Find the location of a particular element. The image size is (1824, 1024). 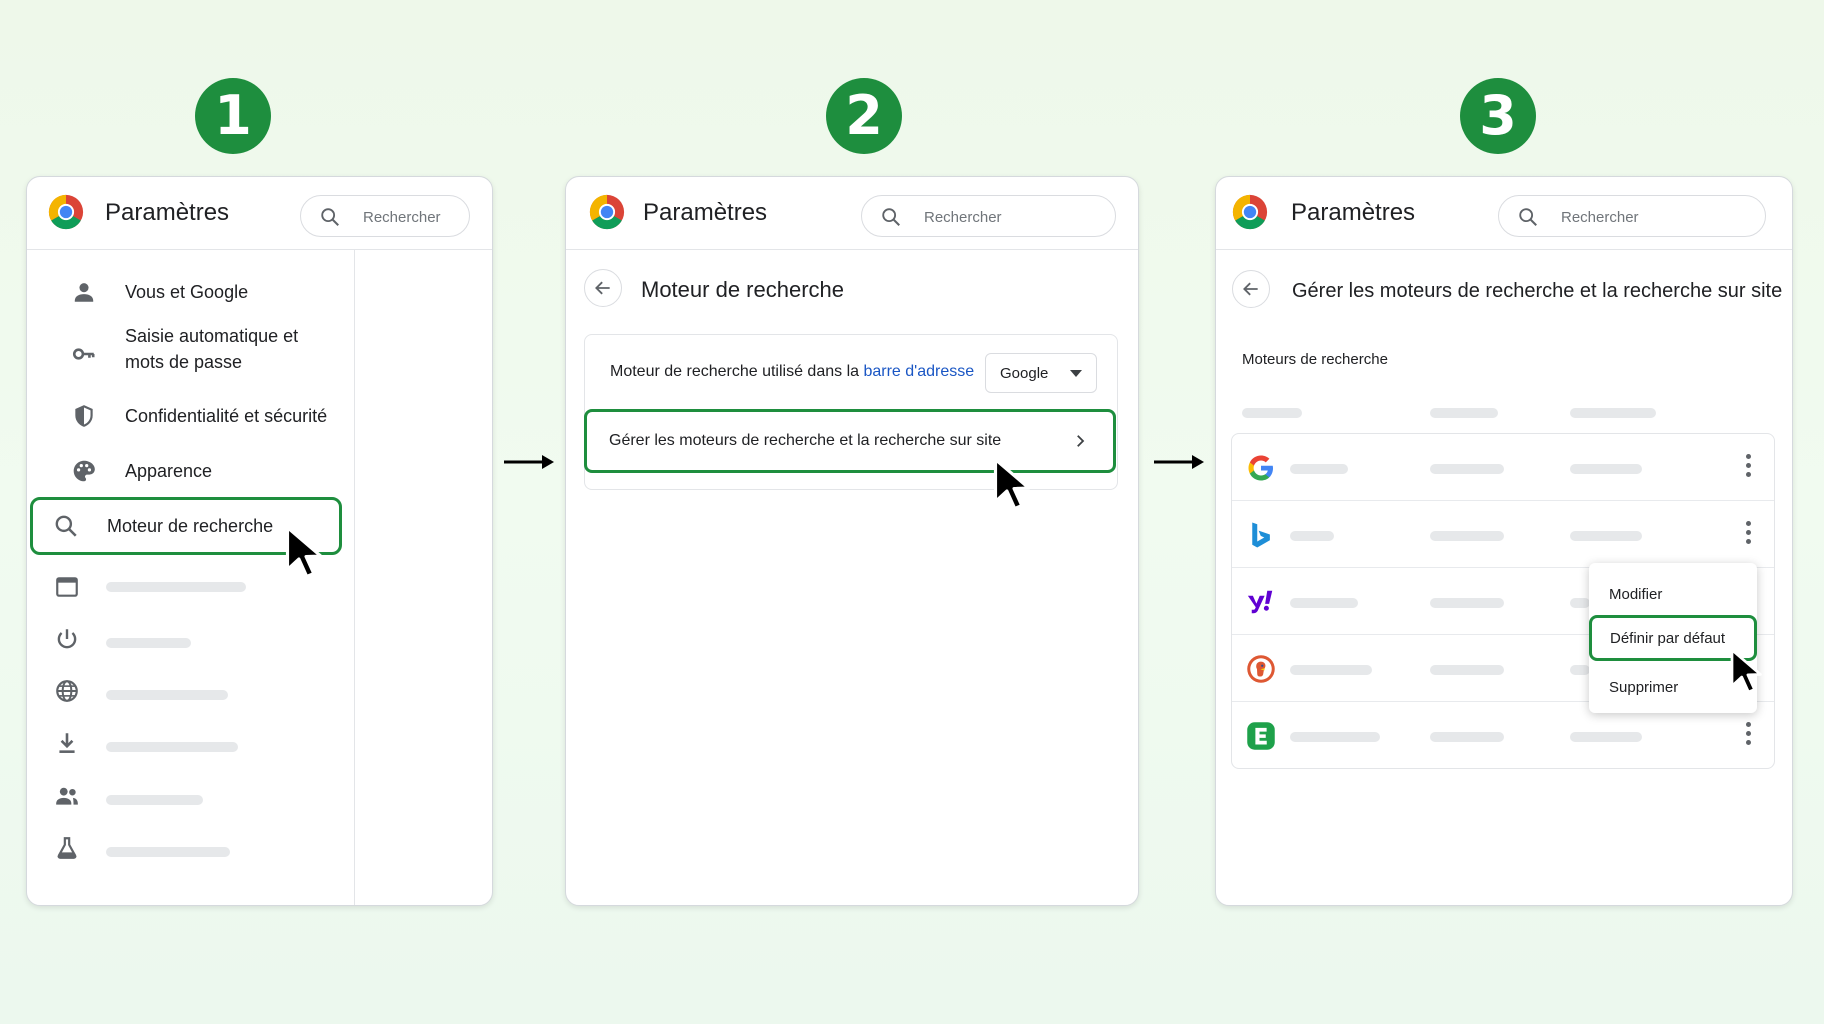

menu-item-edit: Modifier is located at coordinates (1673, 595).